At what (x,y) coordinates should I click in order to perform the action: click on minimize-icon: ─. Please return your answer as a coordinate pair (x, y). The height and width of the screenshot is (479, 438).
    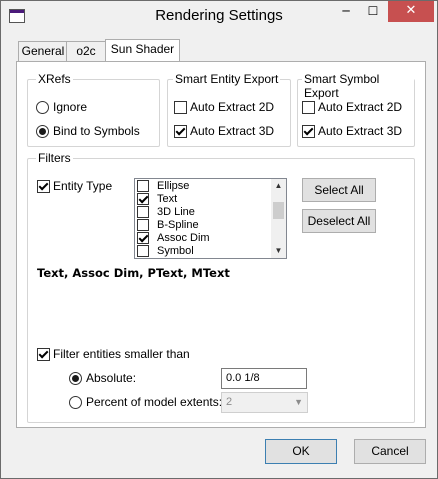
    Looking at the image, I should click on (346, 11).